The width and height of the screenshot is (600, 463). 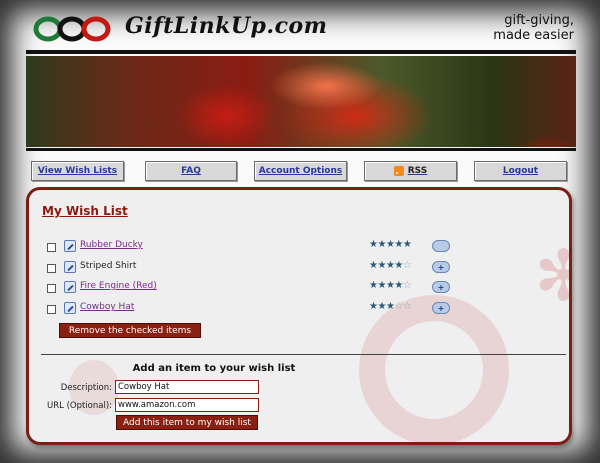 I want to click on tagline-line-1: gift-giving,, so click(x=539, y=20).